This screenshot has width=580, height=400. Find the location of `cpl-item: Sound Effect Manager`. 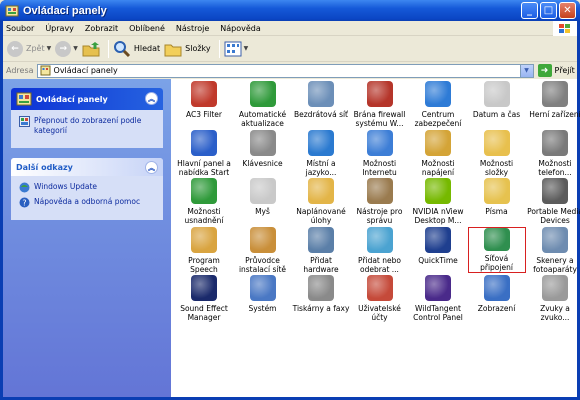

cpl-item: Sound Effect Manager is located at coordinates (204, 303).